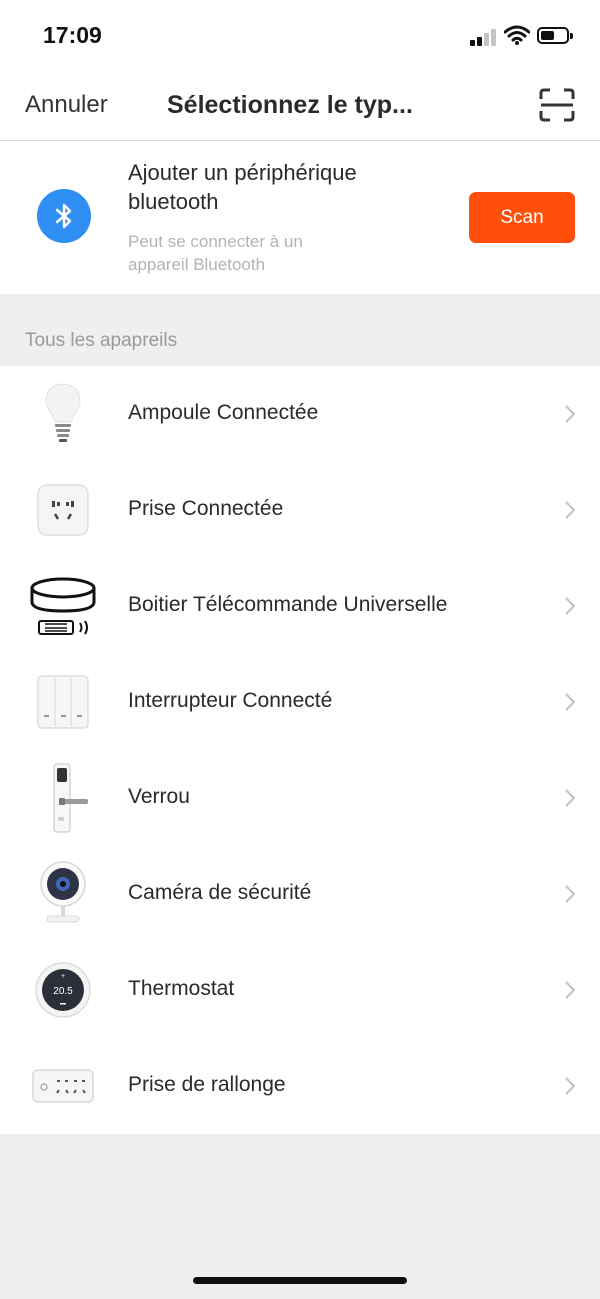  Describe the element at coordinates (63, 892) in the screenshot. I see `security-camera-icon` at that location.